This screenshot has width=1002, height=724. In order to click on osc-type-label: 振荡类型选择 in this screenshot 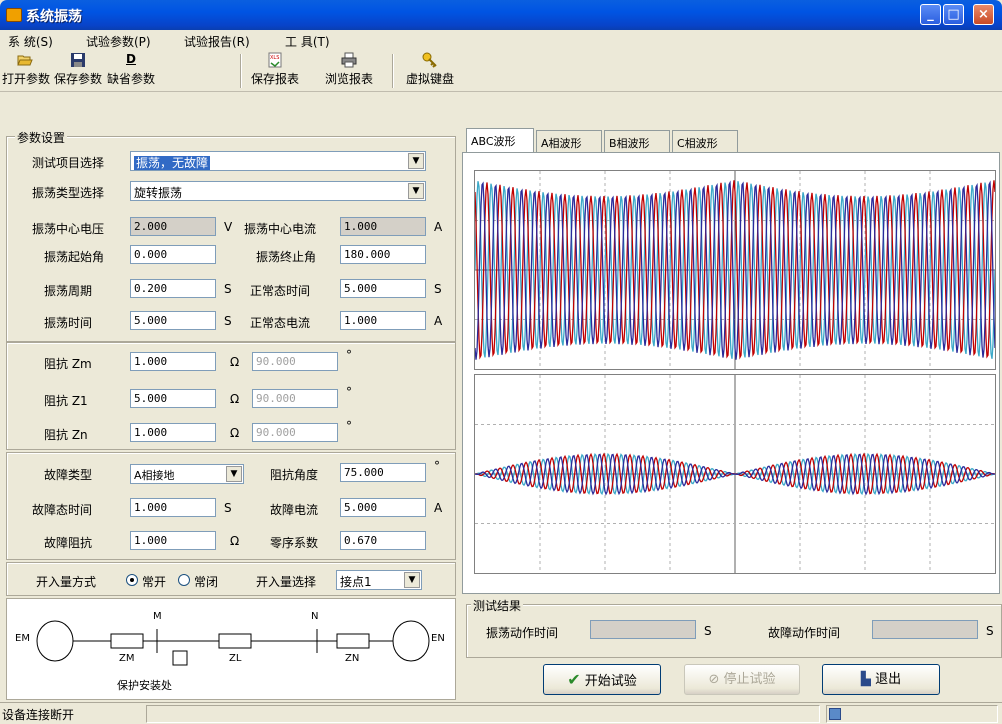, I will do `click(68, 193)`.